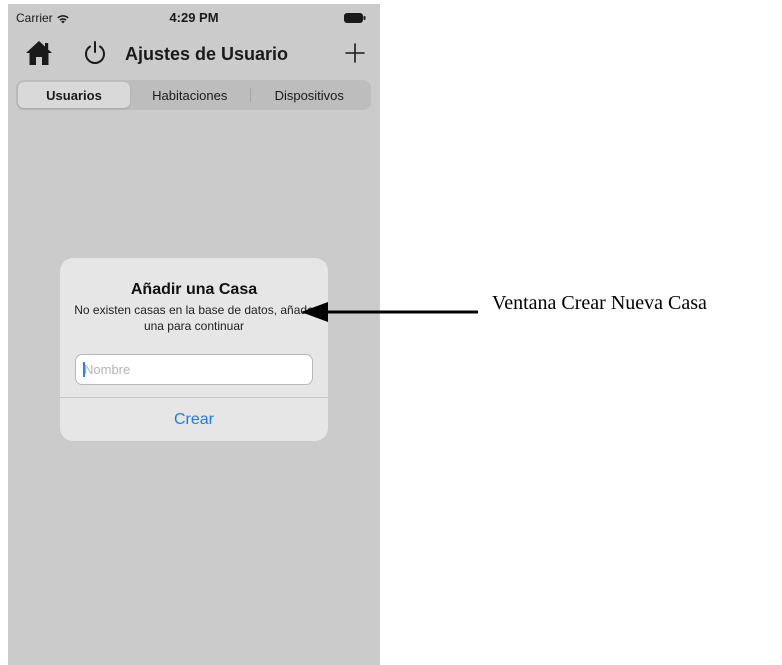 The width and height of the screenshot is (782, 665). What do you see at coordinates (194, 419) in the screenshot?
I see `create-button: Crear` at bounding box center [194, 419].